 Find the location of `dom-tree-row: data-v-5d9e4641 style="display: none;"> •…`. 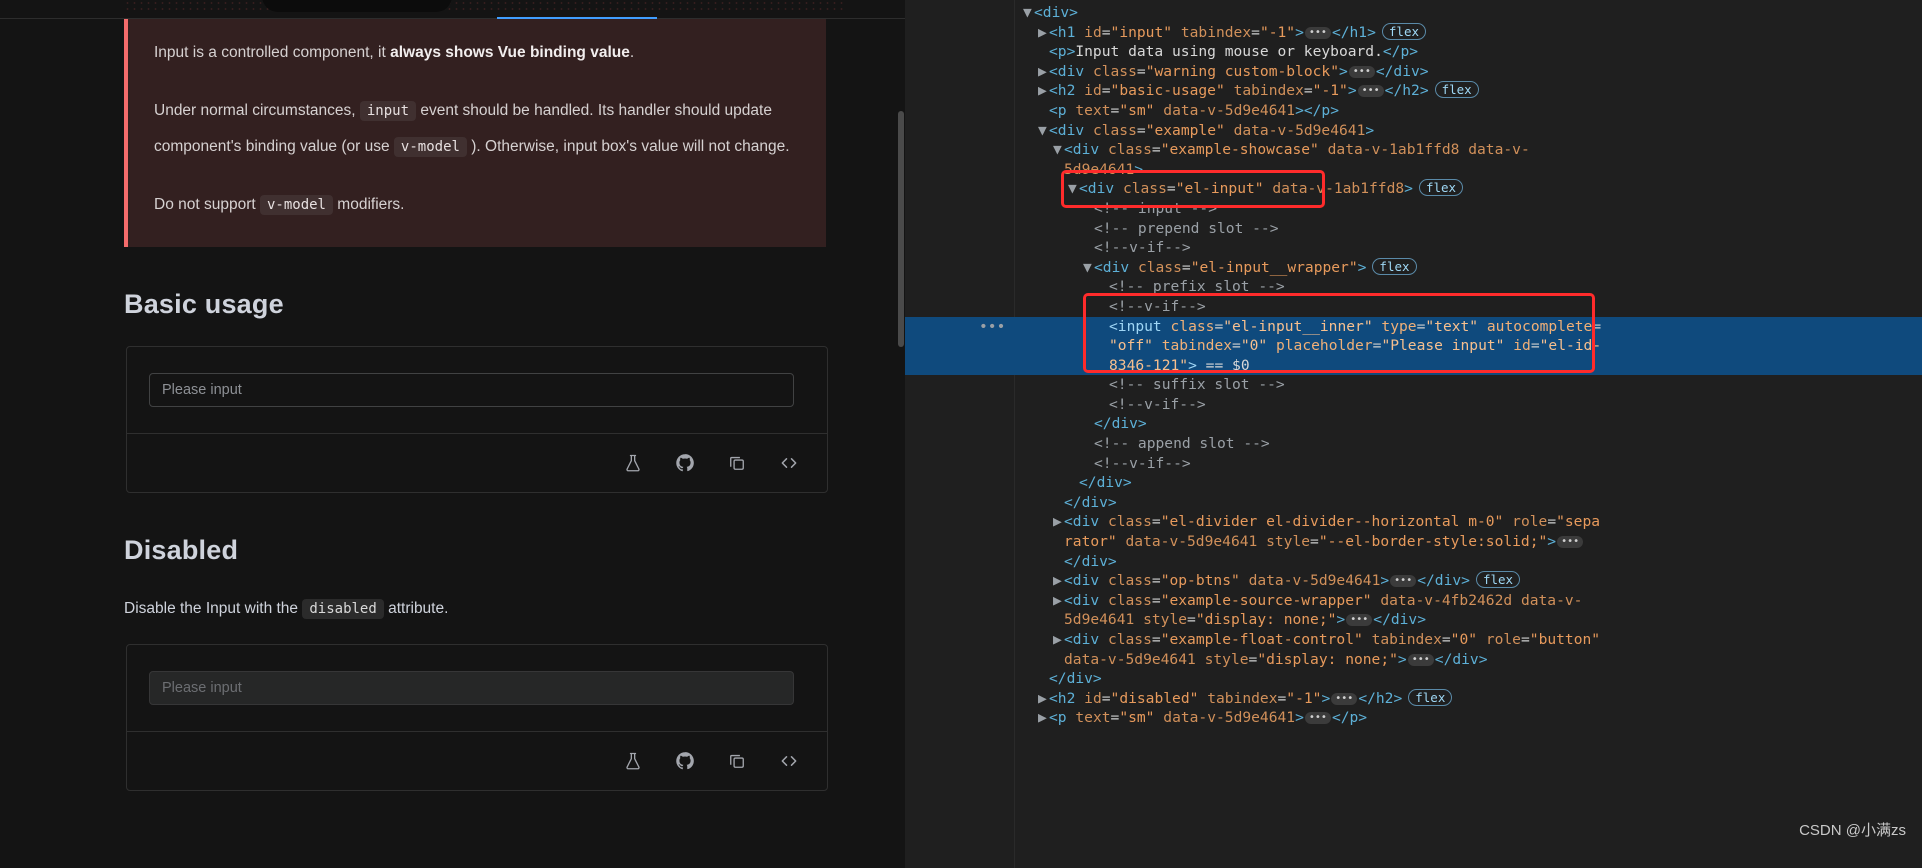

dom-tree-row: data-v-5d9e4641 style="display: none;"> •… is located at coordinates (1413, 660).